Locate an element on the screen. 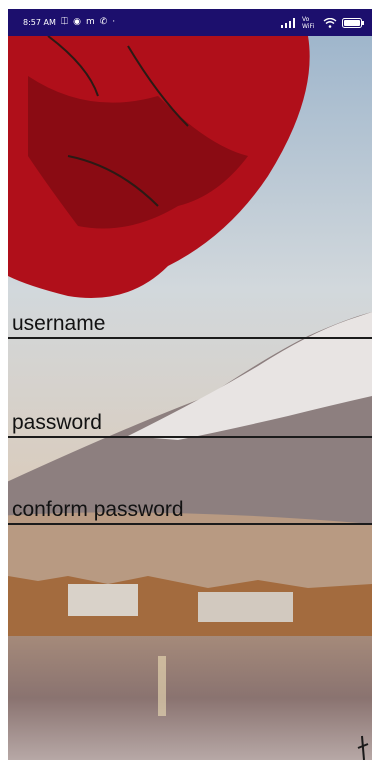 This screenshot has height=760, width=372. battery-icon is located at coordinates (353, 22).